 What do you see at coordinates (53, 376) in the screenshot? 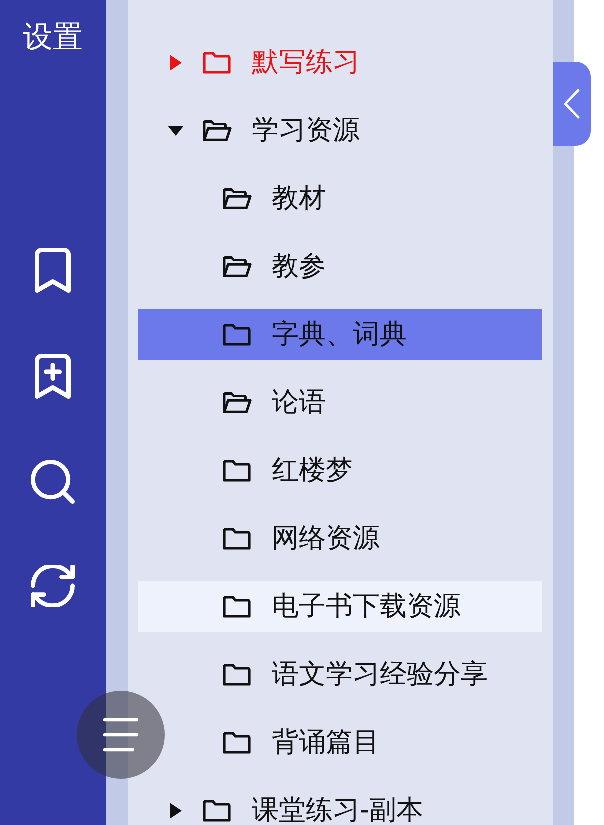
I see `bookmark-plus-icon` at bounding box center [53, 376].